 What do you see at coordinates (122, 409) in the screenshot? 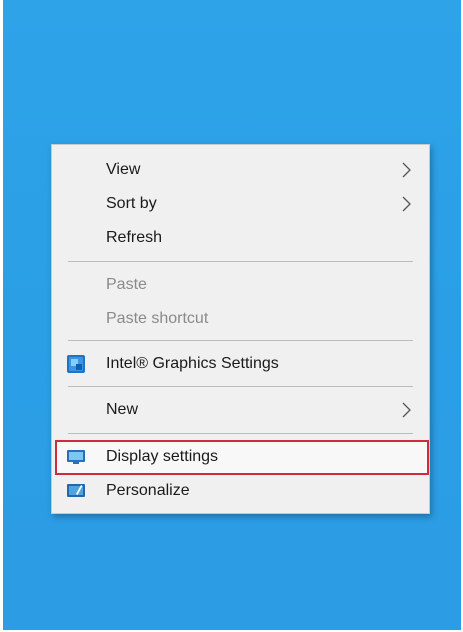
I see `menu-item-label: New` at bounding box center [122, 409].